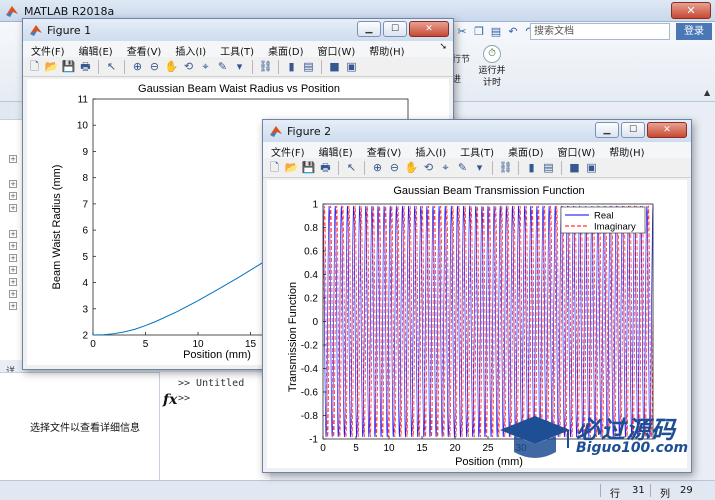 The image size is (715, 500). I want to click on y-tick-label: -0.2, so click(310, 346).